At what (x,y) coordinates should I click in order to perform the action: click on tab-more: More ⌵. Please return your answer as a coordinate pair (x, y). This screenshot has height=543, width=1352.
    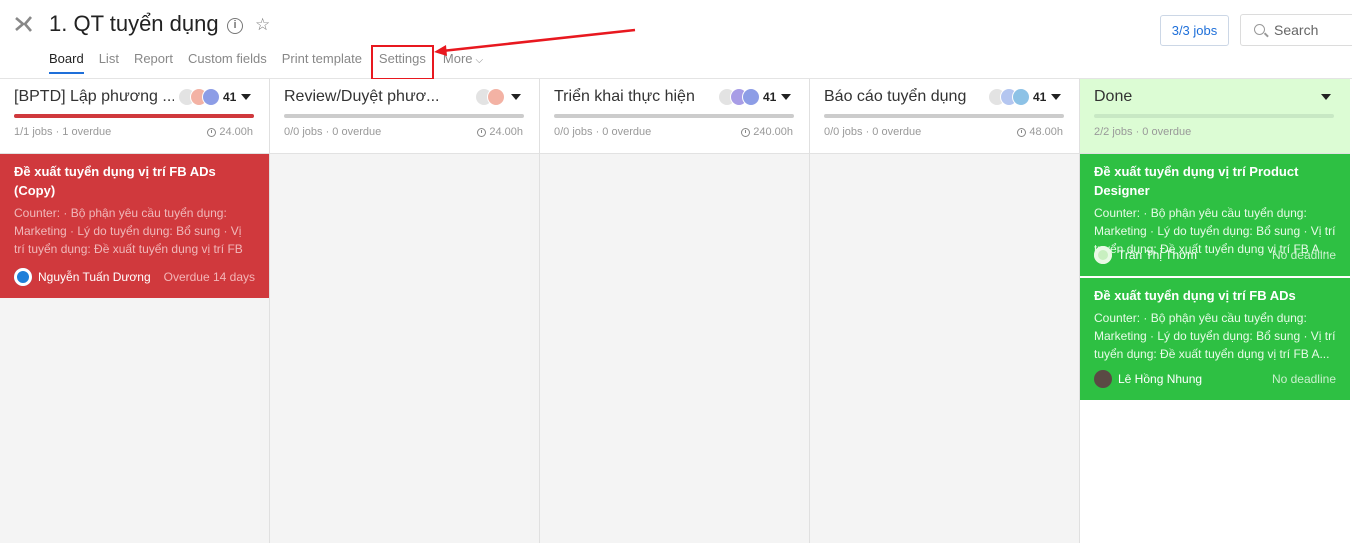
    Looking at the image, I should click on (463, 62).